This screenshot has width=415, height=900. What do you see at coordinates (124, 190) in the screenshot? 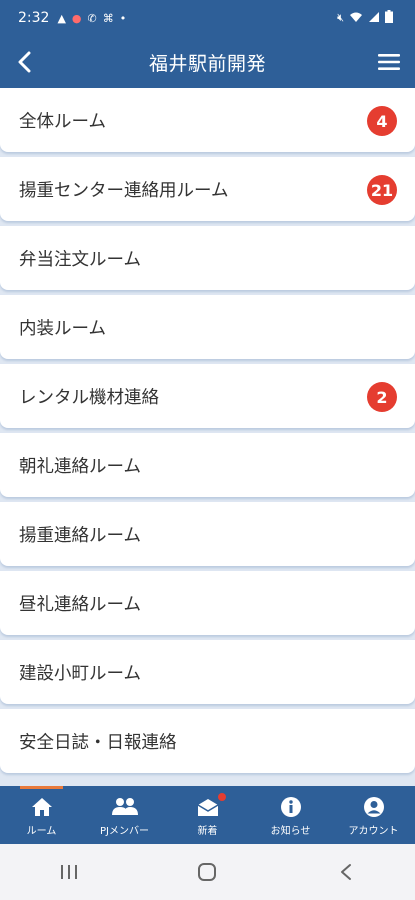
I see `room-label: 揚重センター連絡用ルーム` at bounding box center [124, 190].